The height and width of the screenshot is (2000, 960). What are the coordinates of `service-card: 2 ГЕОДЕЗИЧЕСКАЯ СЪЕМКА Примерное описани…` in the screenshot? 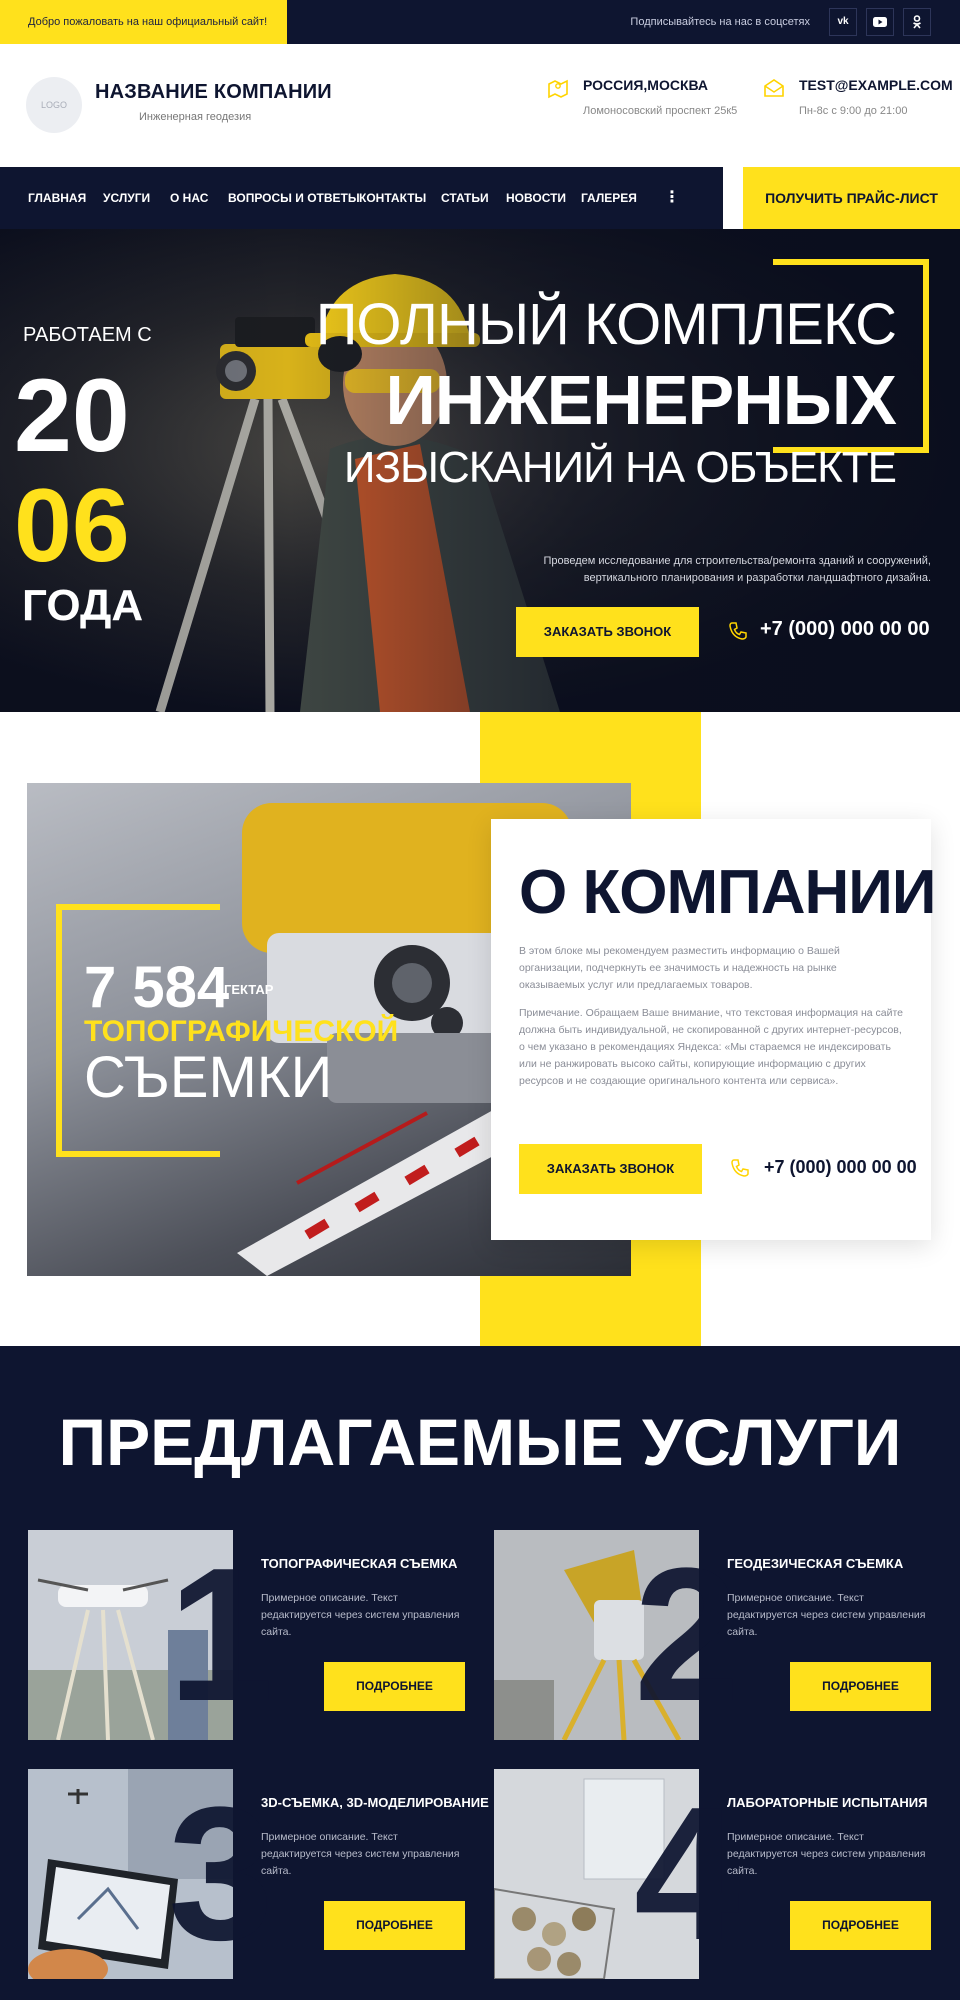 It's located at (719, 1635).